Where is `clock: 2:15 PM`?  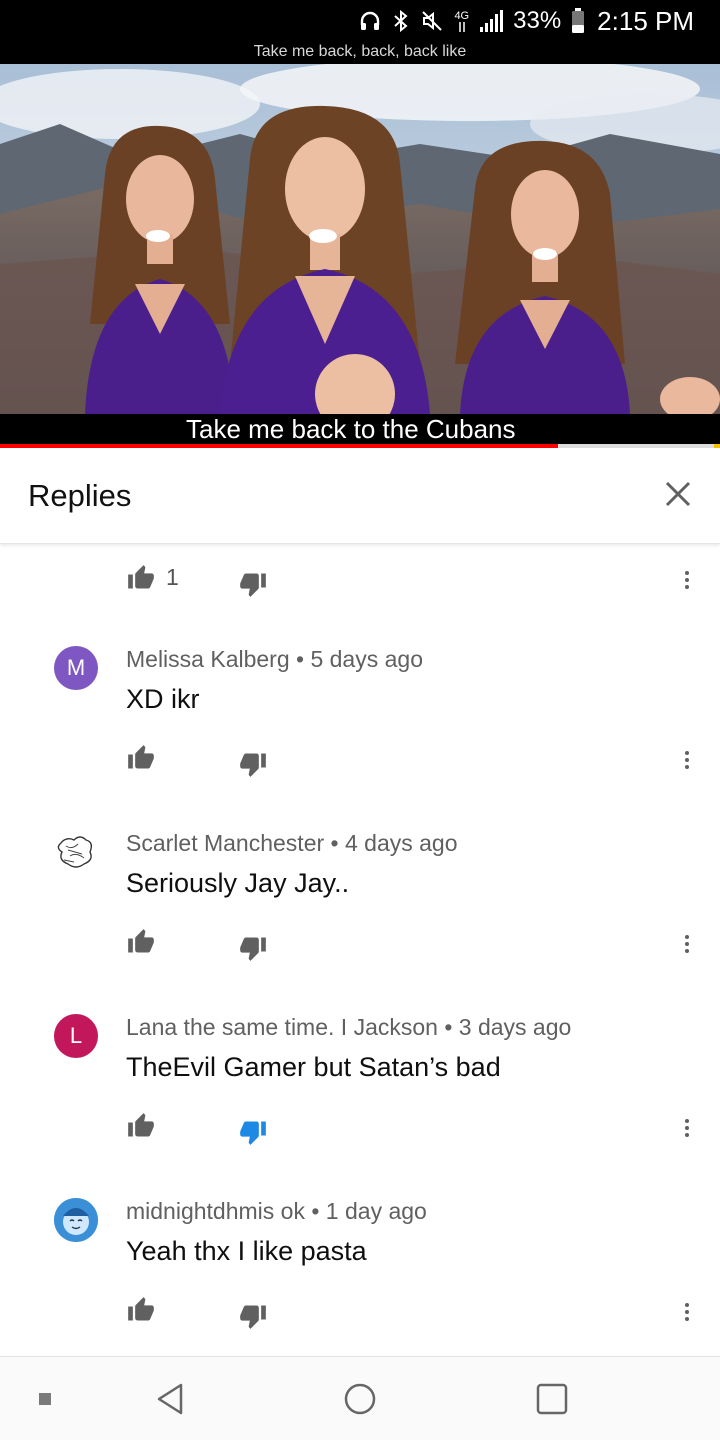 clock: 2:15 PM is located at coordinates (645, 20).